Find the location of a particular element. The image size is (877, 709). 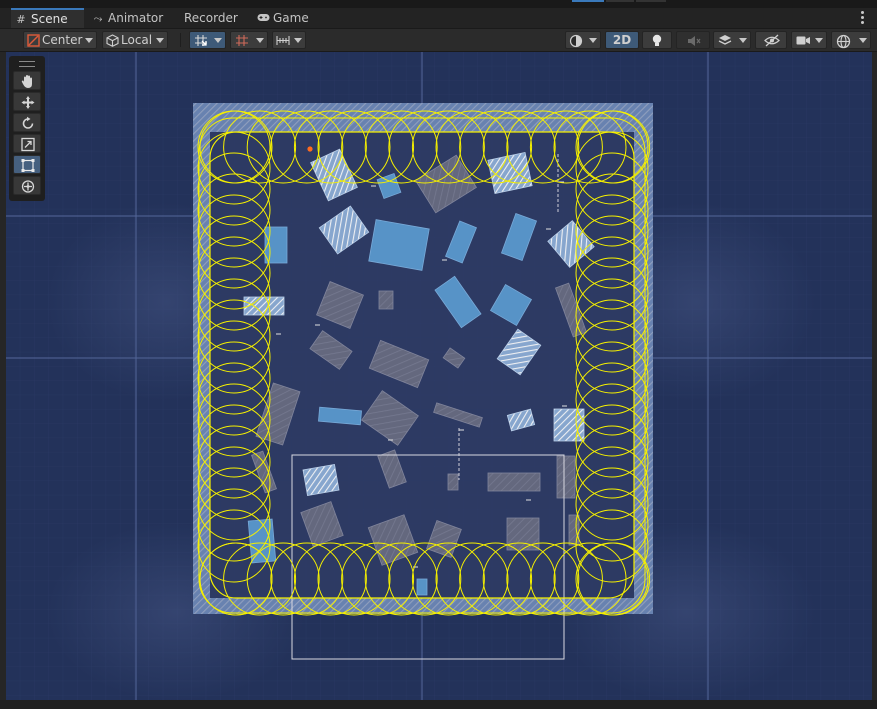

tab-scene: # Scene is located at coordinates (47, 18).